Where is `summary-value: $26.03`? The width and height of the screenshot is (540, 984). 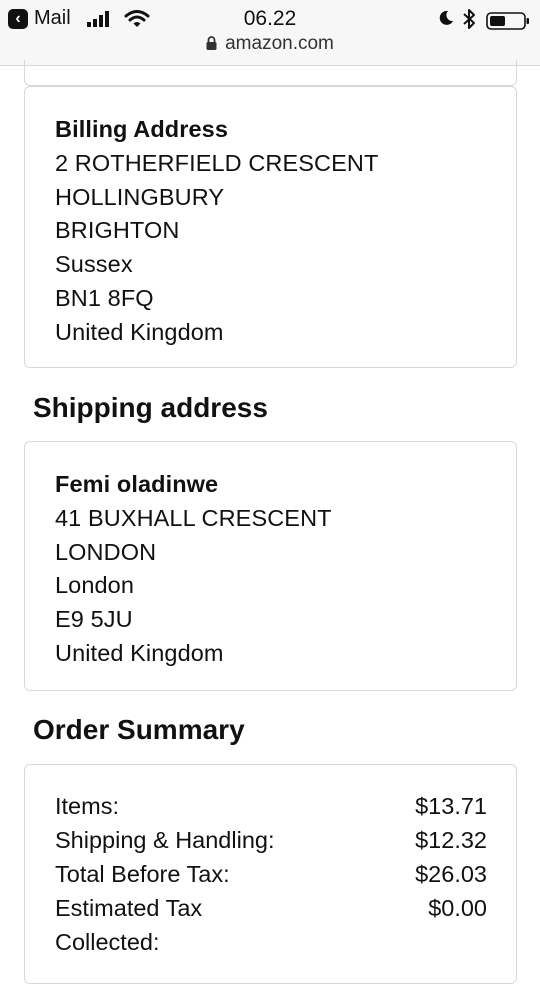 summary-value: $26.03 is located at coordinates (451, 874).